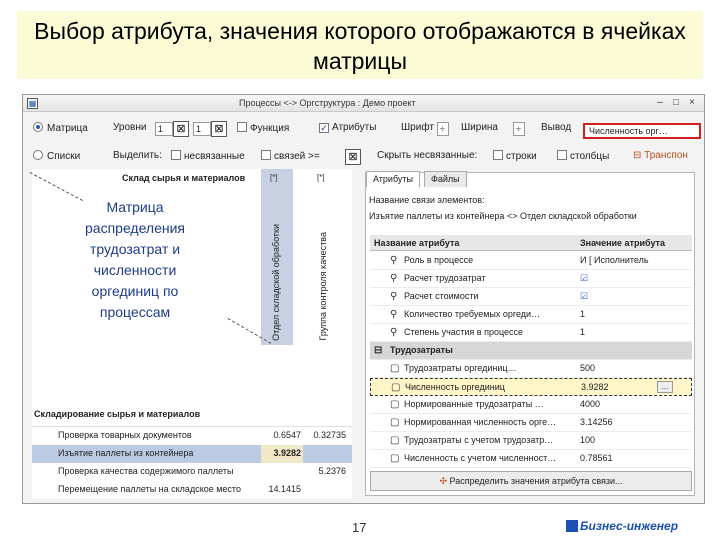  Describe the element at coordinates (416, 243) in the screenshot. I see `col-attr-name: Название атрибута` at that location.